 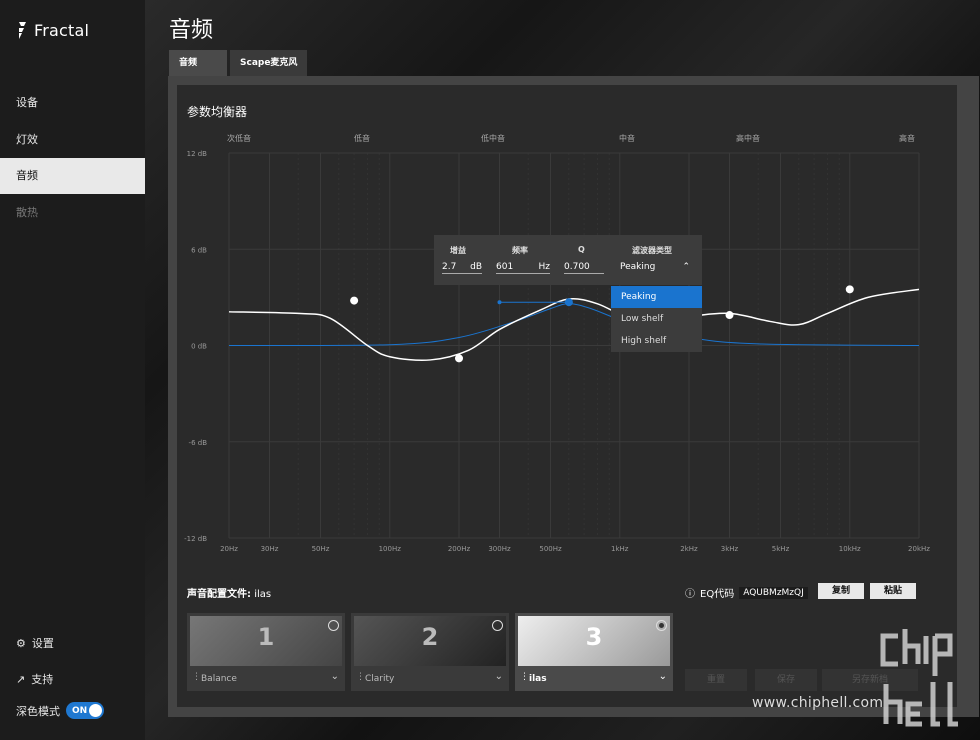 What do you see at coordinates (42, 679) in the screenshot?
I see `support-label: 支持` at bounding box center [42, 679].